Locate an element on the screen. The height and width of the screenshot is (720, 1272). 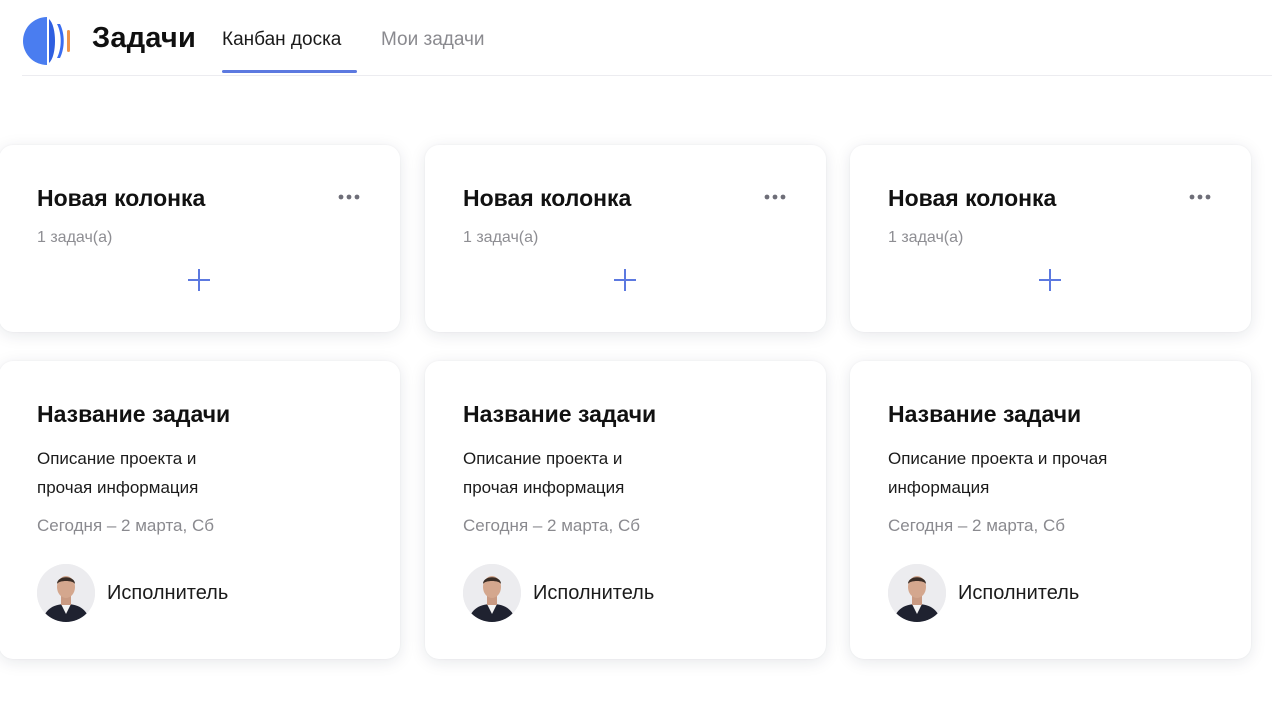
active-tab-indicator is located at coordinates (289, 71).